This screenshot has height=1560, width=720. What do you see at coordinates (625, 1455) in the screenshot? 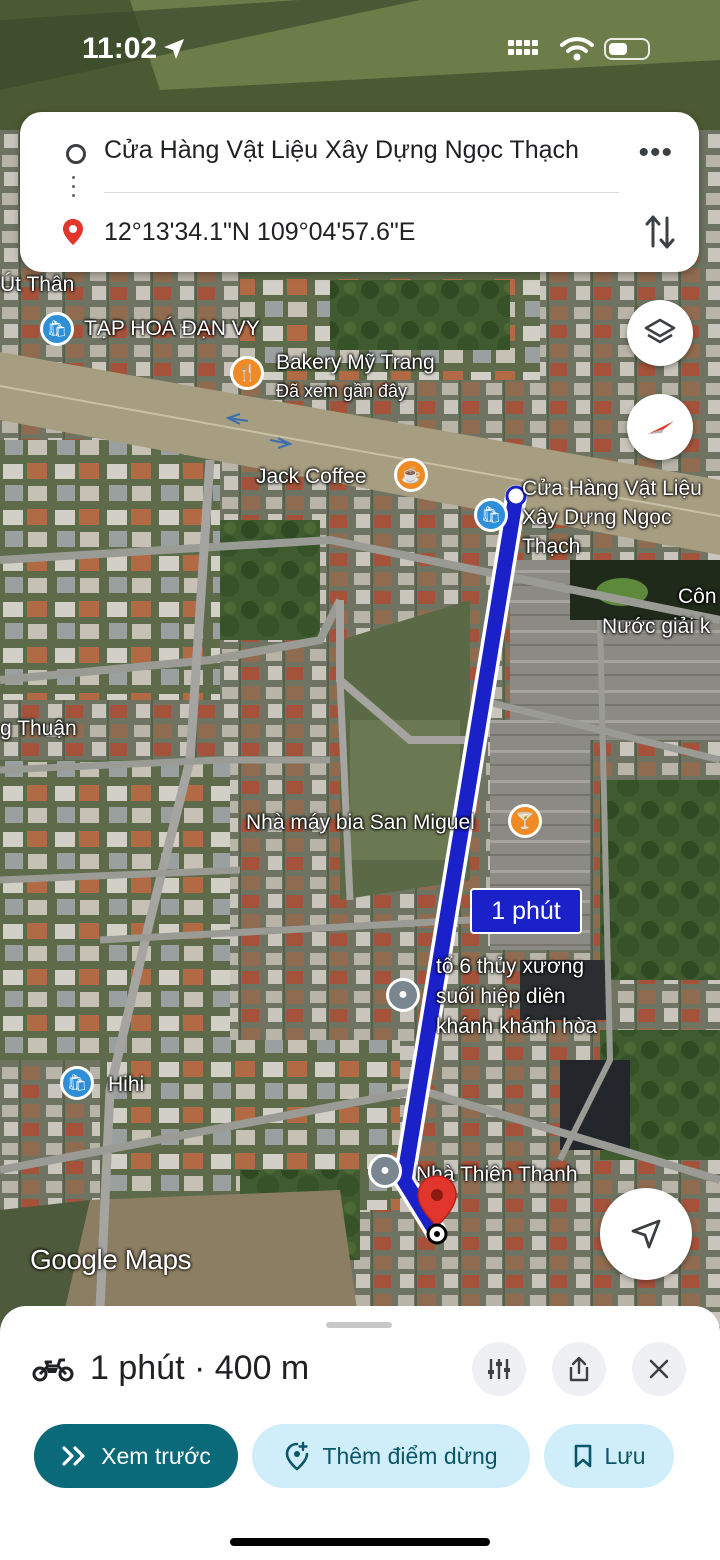
I see `save-button-label: Lưu` at bounding box center [625, 1455].